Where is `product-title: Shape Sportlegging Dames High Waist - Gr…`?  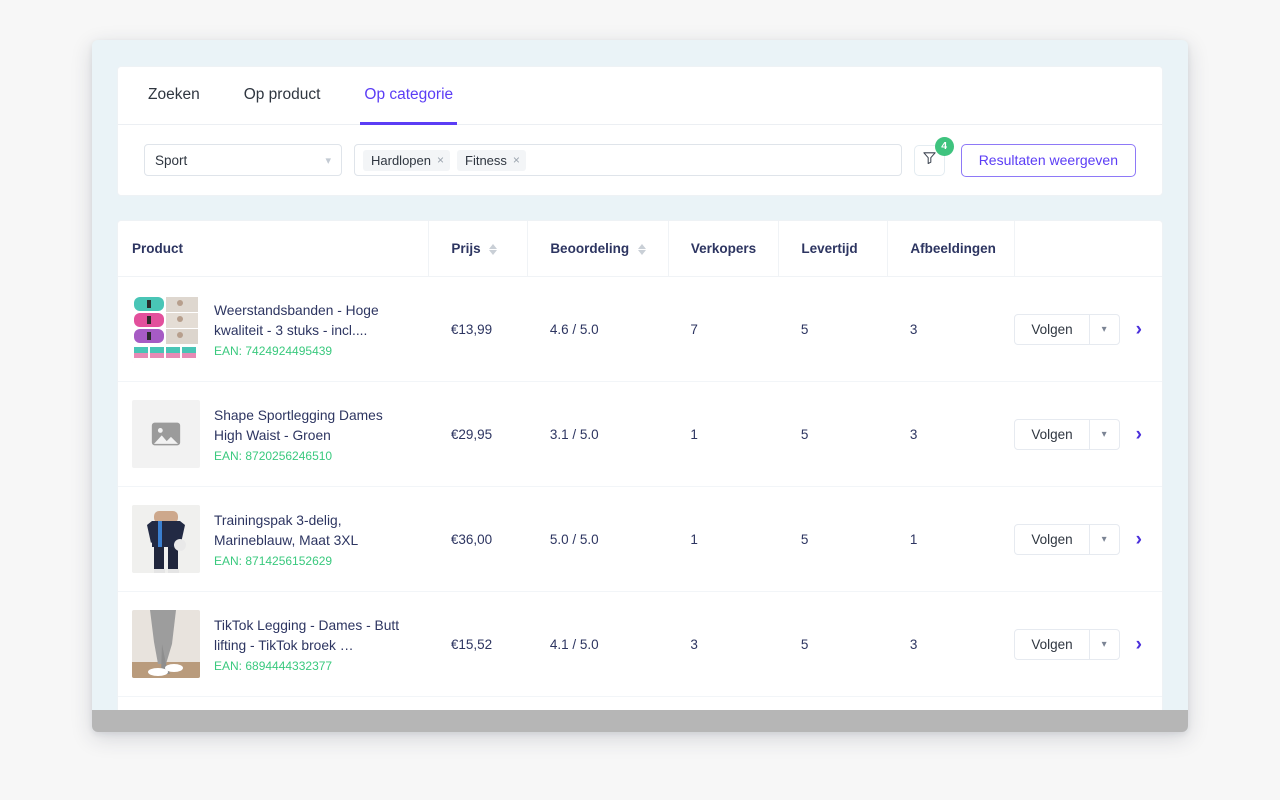 product-title: Shape Sportlegging Dames High Waist - Gr… is located at coordinates (311, 426).